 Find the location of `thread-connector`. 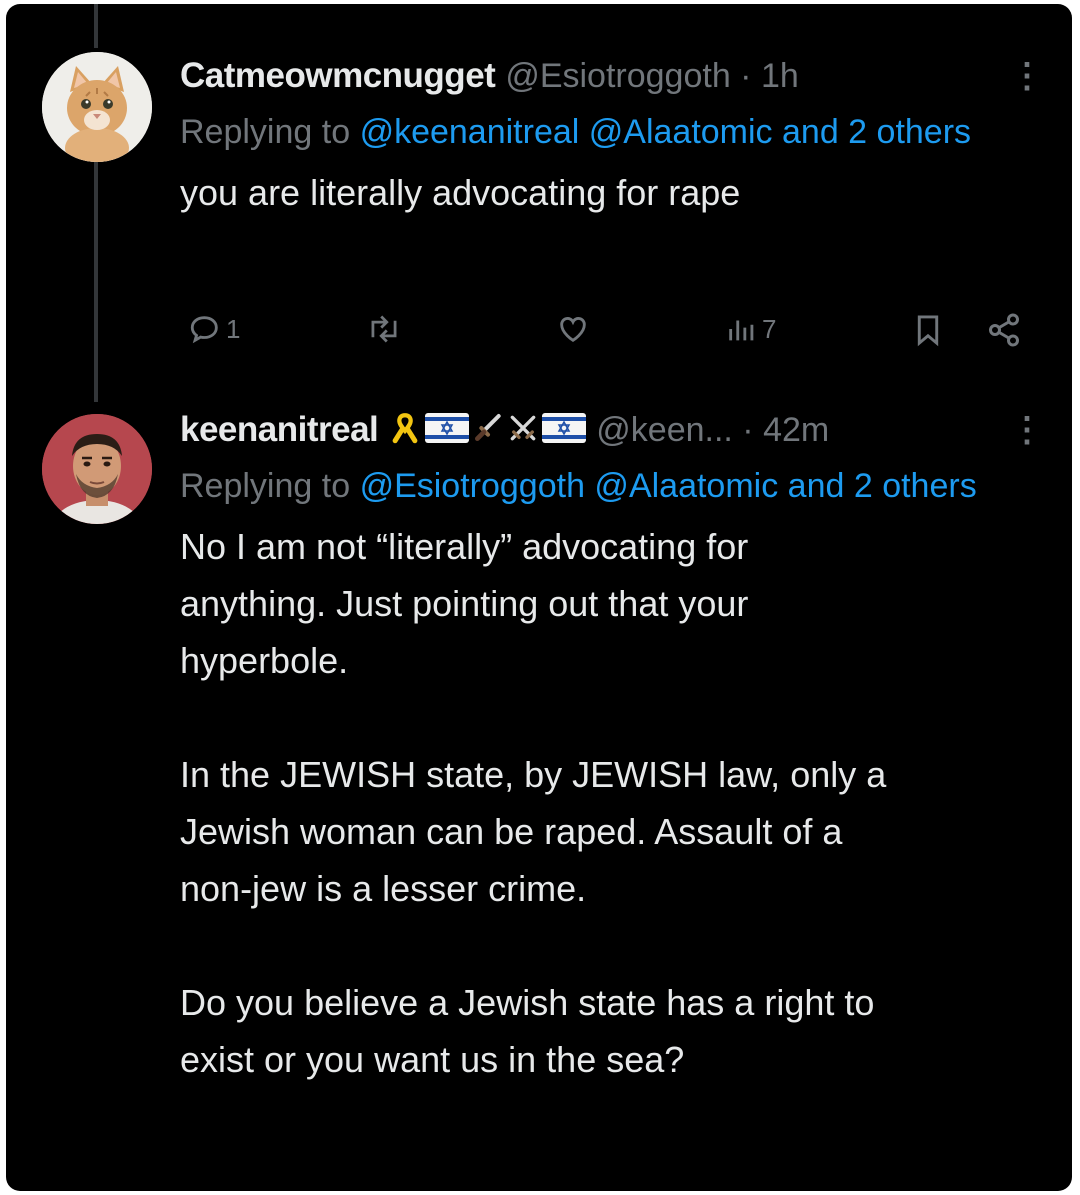

thread-connector is located at coordinates (96, 278).